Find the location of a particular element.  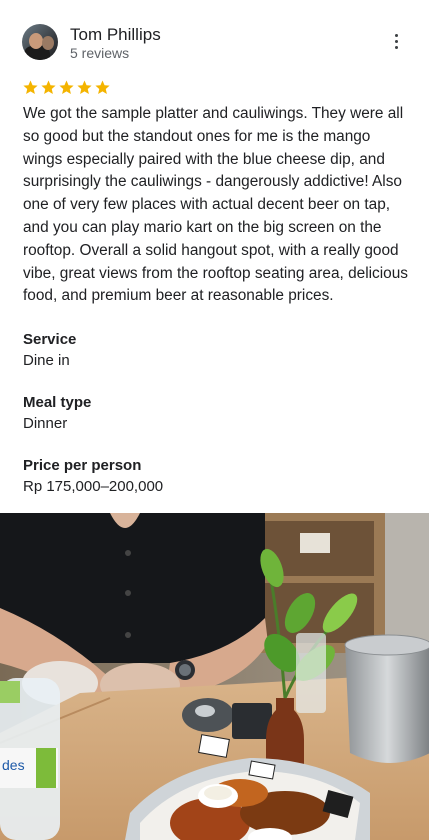

review-header: Tom Phillips 5 reviews is located at coordinates (214, 35).